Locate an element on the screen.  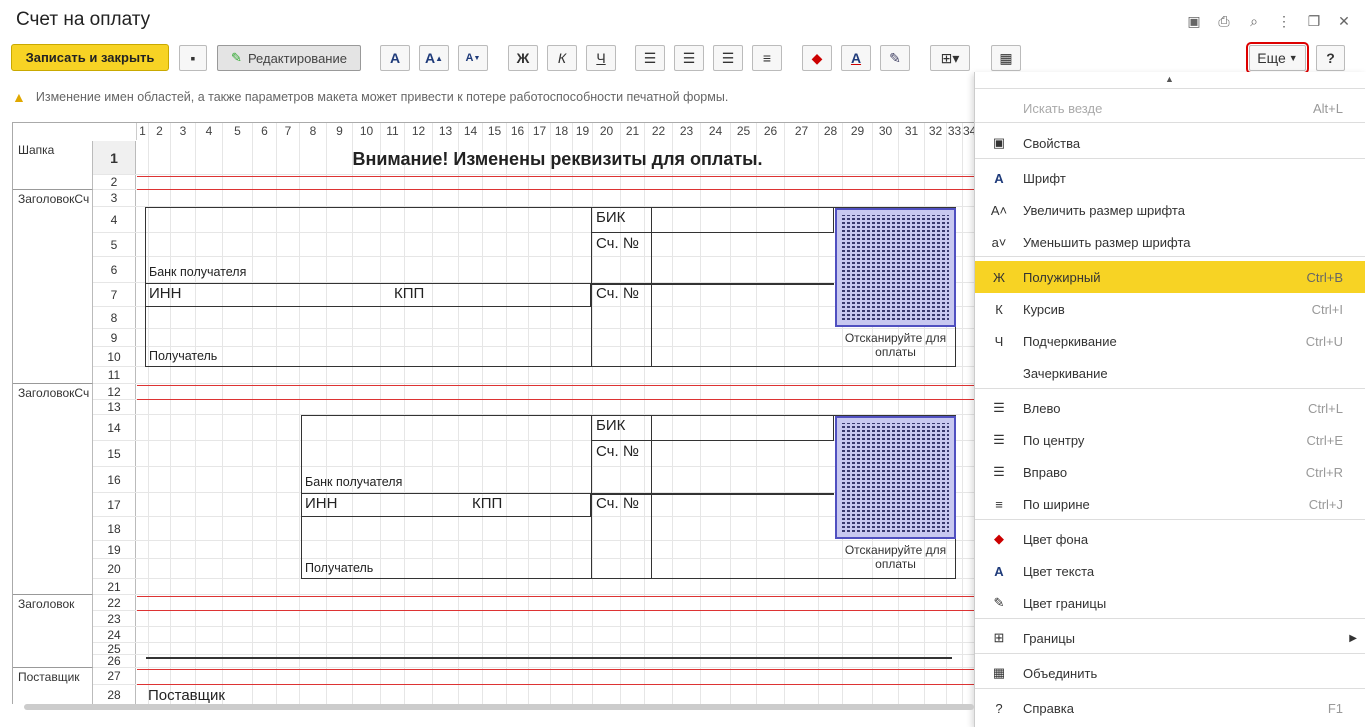
row-header: 16 is located at coordinates (114, 480).